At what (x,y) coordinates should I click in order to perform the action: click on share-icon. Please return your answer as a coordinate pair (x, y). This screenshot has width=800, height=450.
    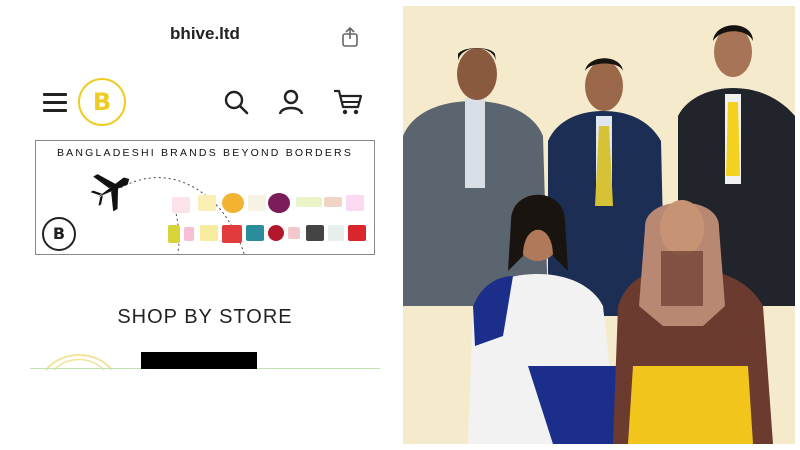
    Looking at the image, I should click on (350, 37).